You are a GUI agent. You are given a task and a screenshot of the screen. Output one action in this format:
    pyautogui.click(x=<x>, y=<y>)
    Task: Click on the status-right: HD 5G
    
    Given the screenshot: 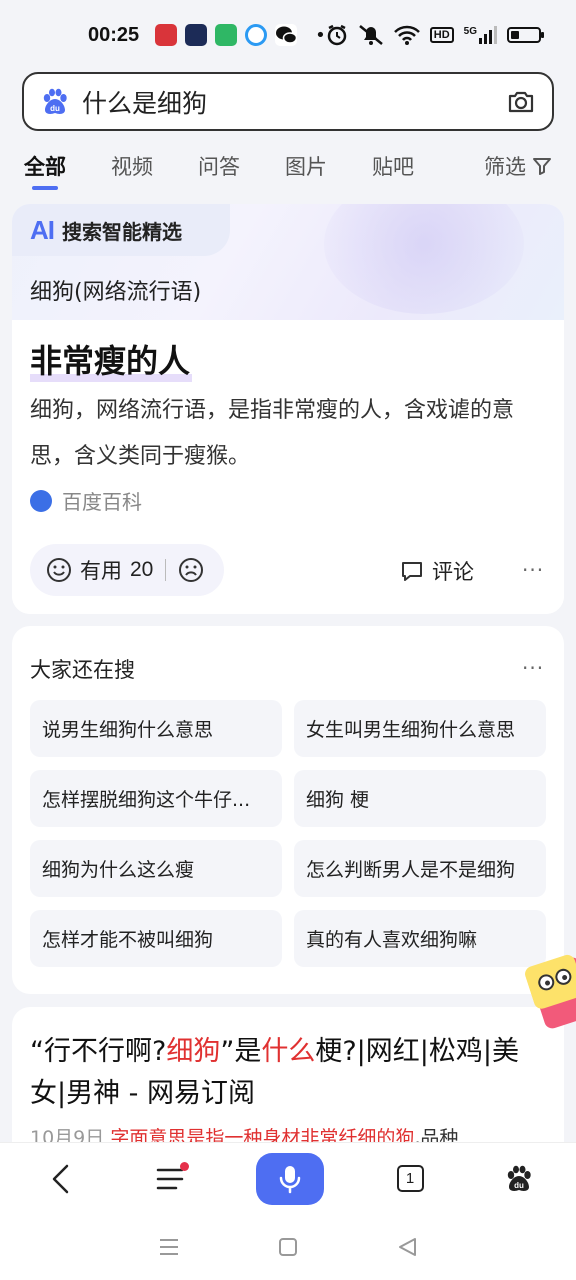 What is the action you would take?
    pyautogui.click(x=435, y=35)
    